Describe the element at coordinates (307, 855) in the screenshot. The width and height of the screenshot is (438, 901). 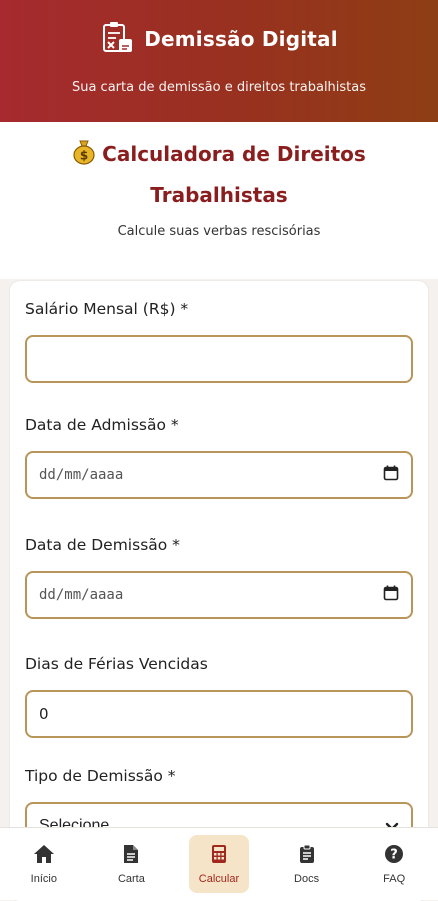
I see `clipboard-icon` at that location.